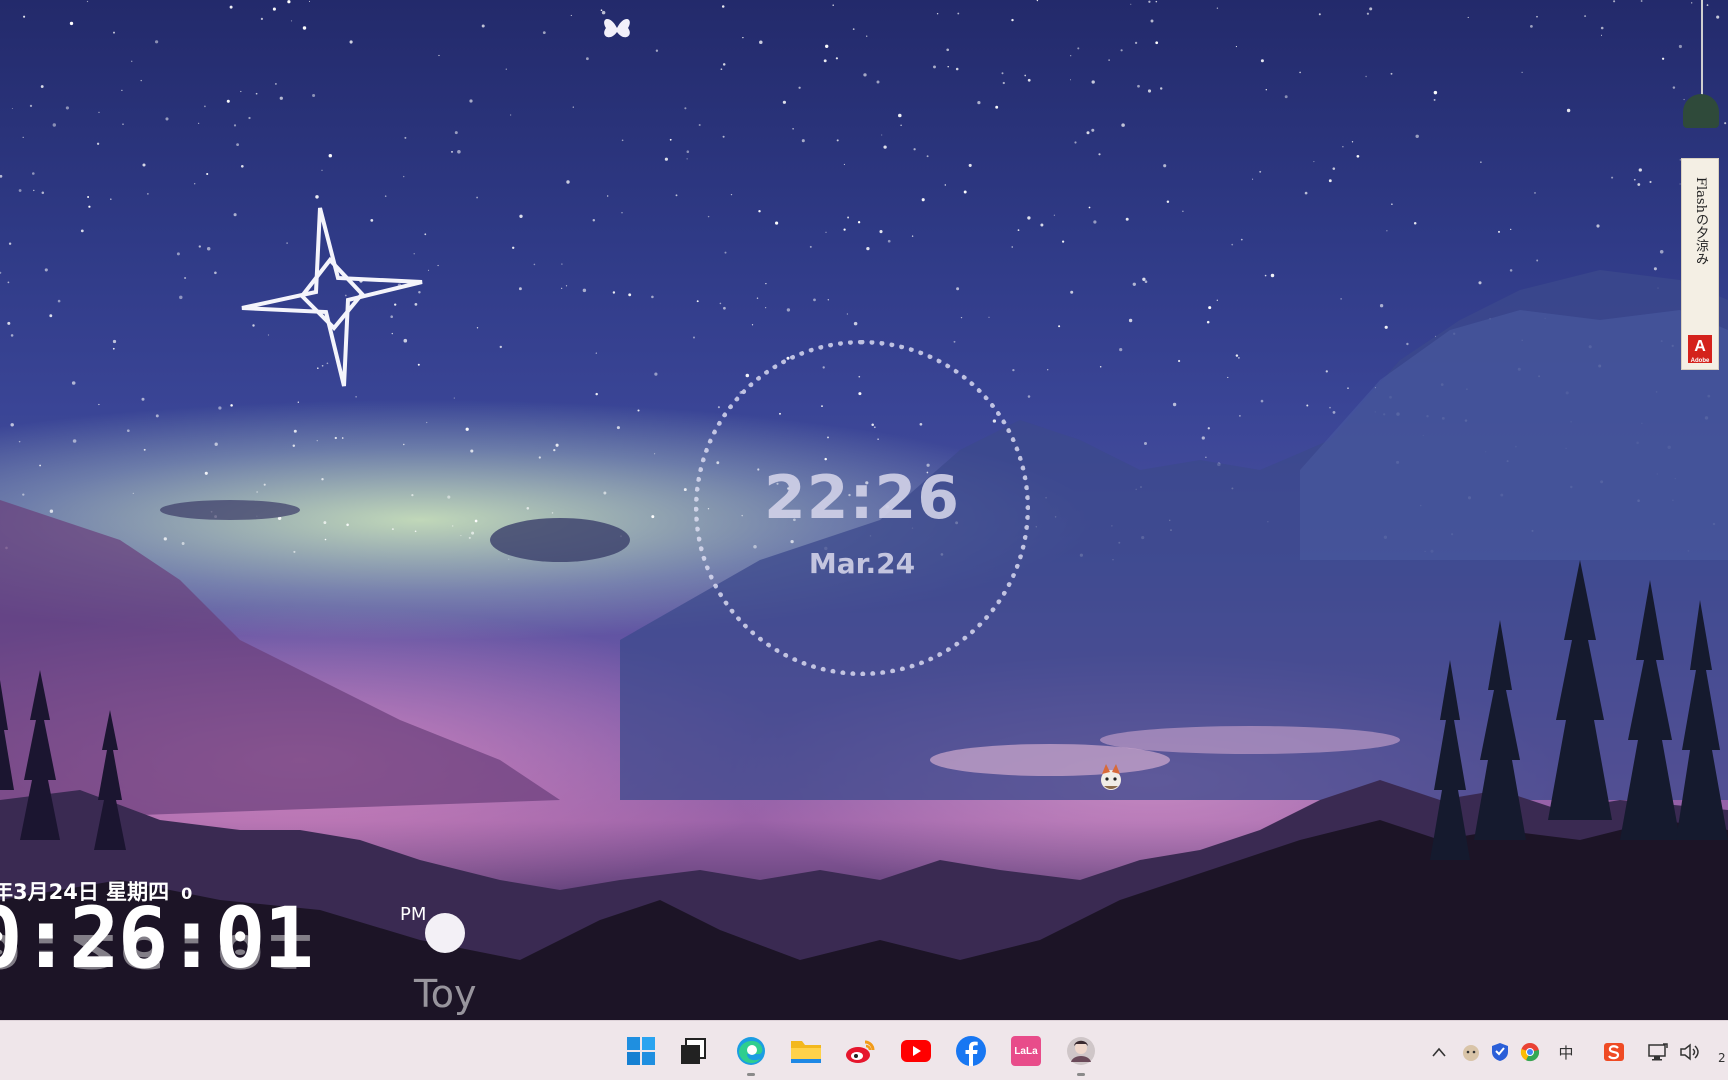  I want to click on input-method-indicator: 中, so click(1566, 1052).